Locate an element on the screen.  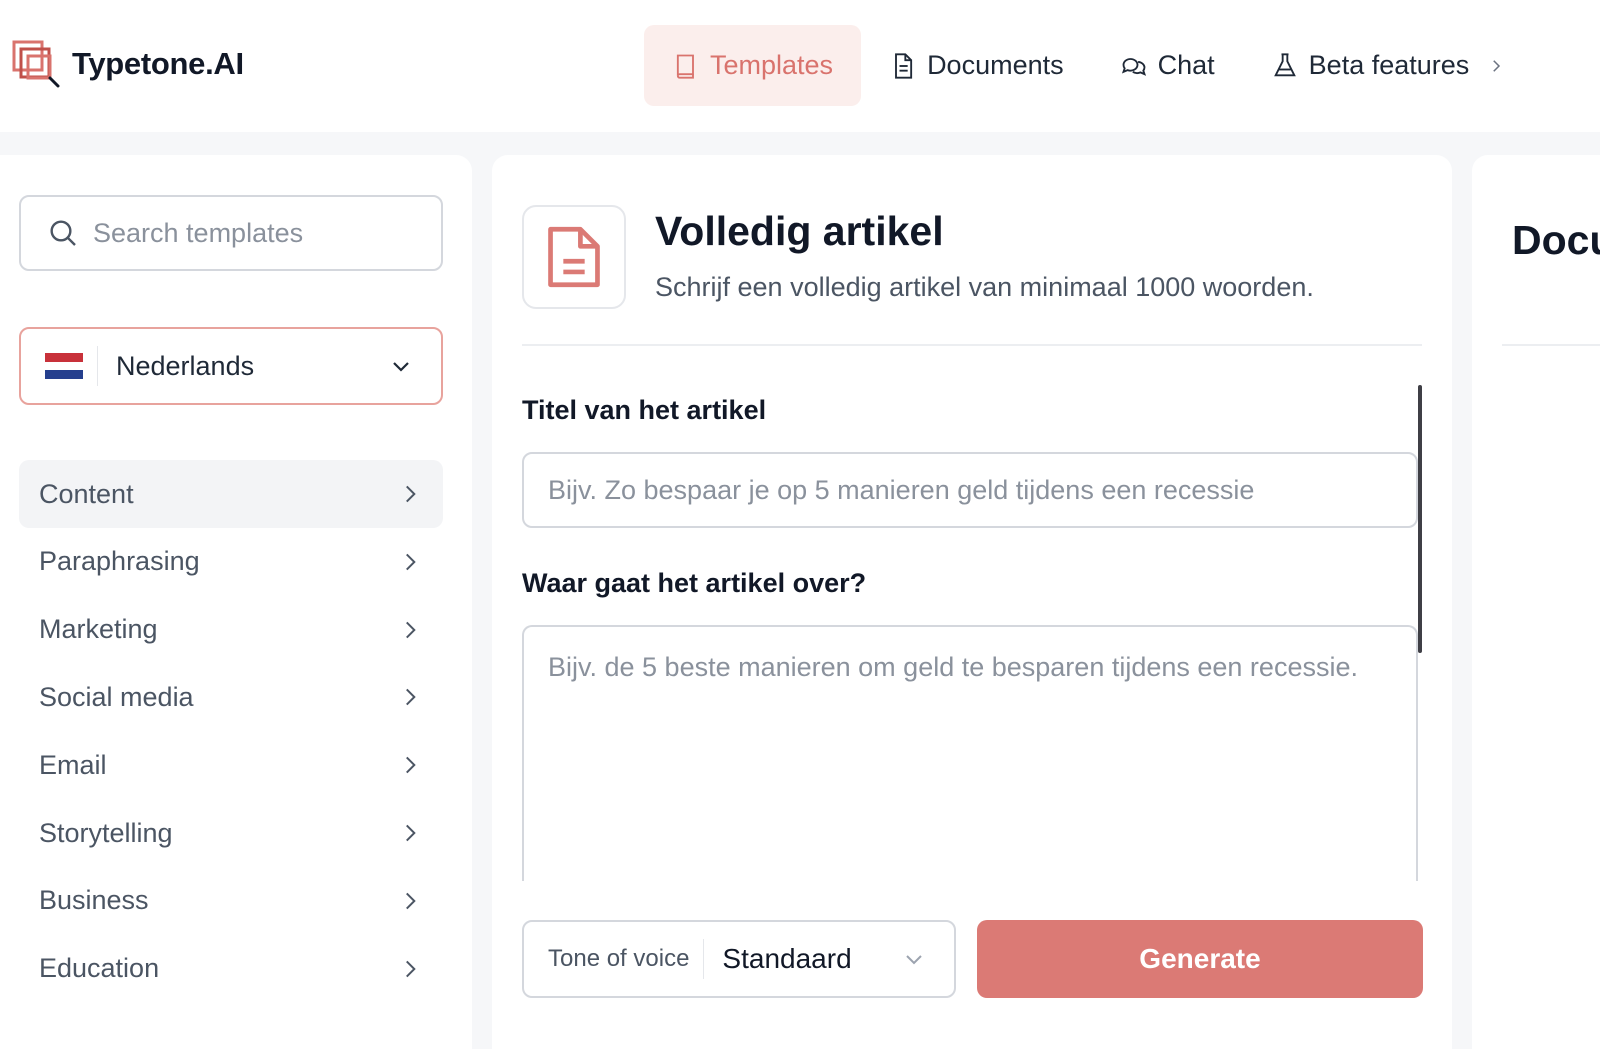
category-social-media: Social media is located at coordinates (231, 697).